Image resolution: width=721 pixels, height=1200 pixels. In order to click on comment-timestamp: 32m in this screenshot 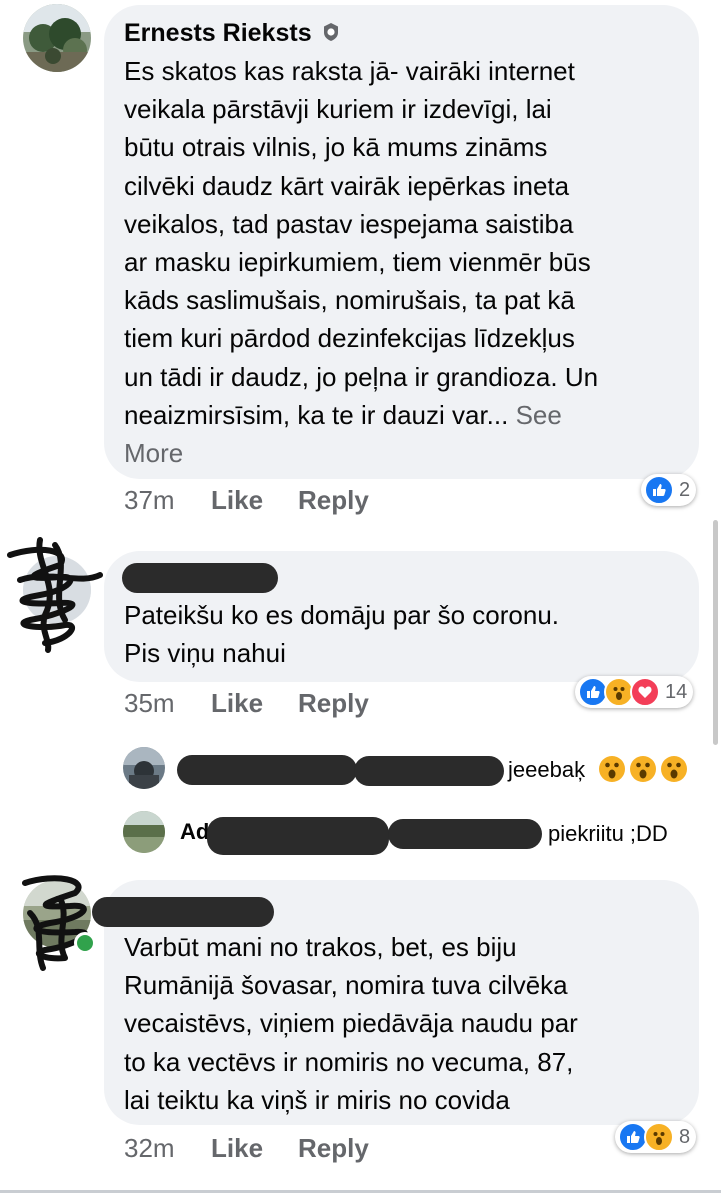, I will do `click(149, 1148)`.